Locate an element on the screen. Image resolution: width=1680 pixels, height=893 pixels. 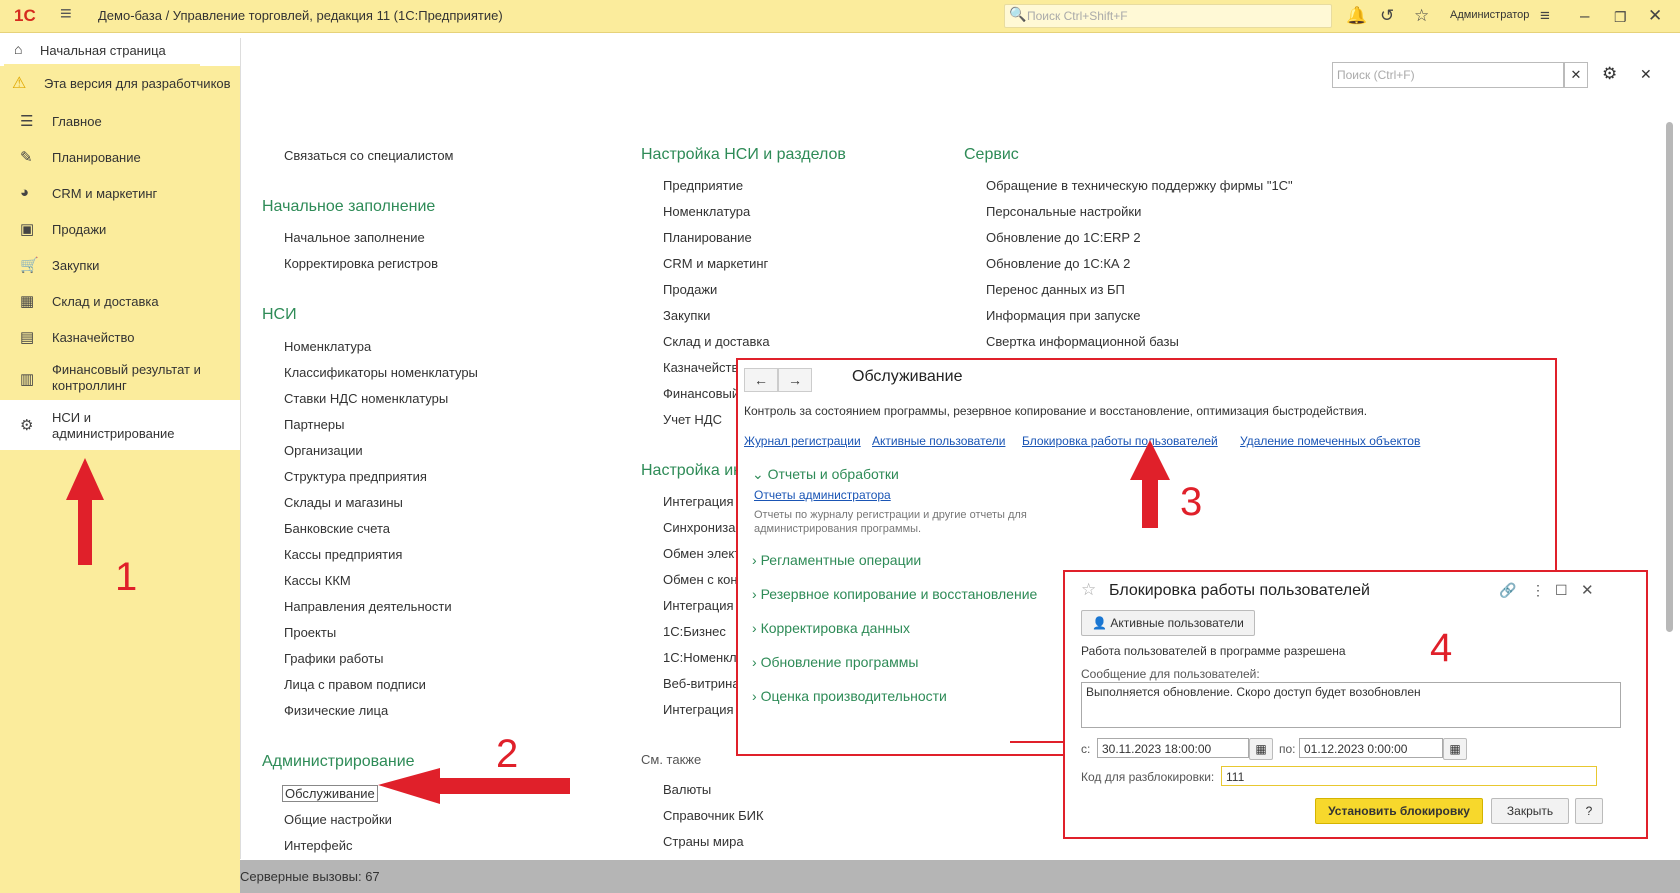
annotation-arrow-left-icon is located at coordinates (474, 786).